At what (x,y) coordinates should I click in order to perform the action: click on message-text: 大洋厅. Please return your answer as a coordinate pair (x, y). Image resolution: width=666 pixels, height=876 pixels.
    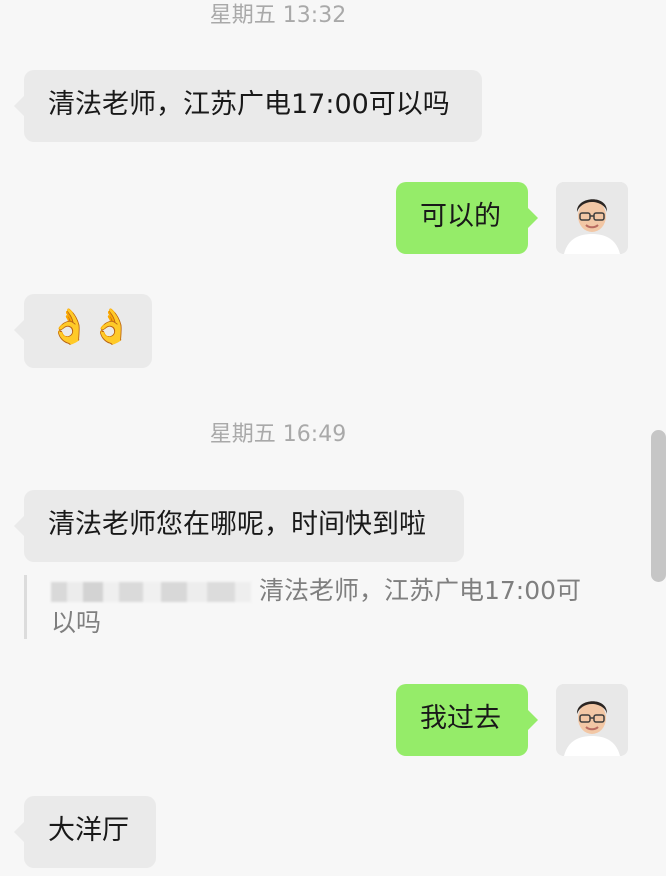
    Looking at the image, I should click on (88, 830).